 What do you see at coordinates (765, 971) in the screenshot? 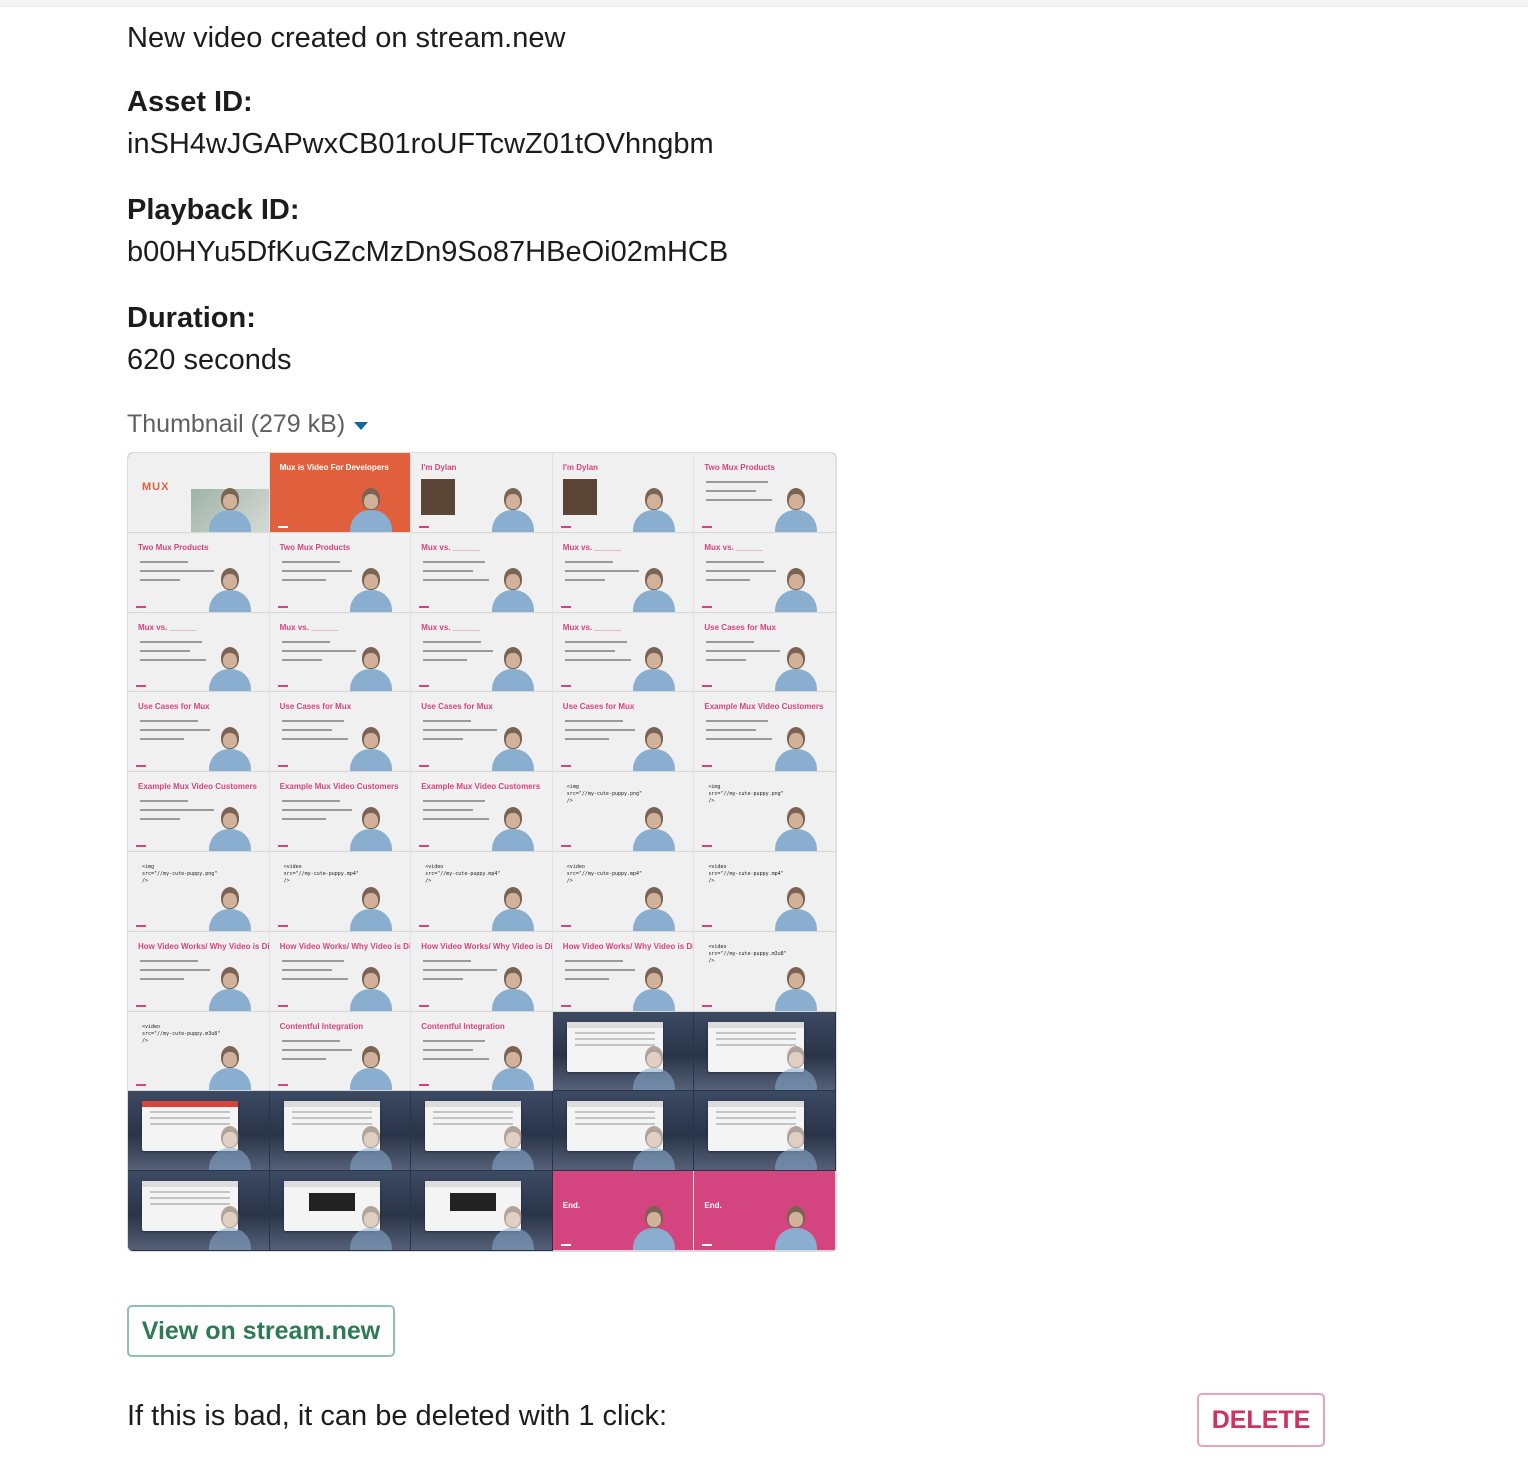
I see `thumbnail-frame: <video src="//my-cute-puppy.m3u8" />` at bounding box center [765, 971].